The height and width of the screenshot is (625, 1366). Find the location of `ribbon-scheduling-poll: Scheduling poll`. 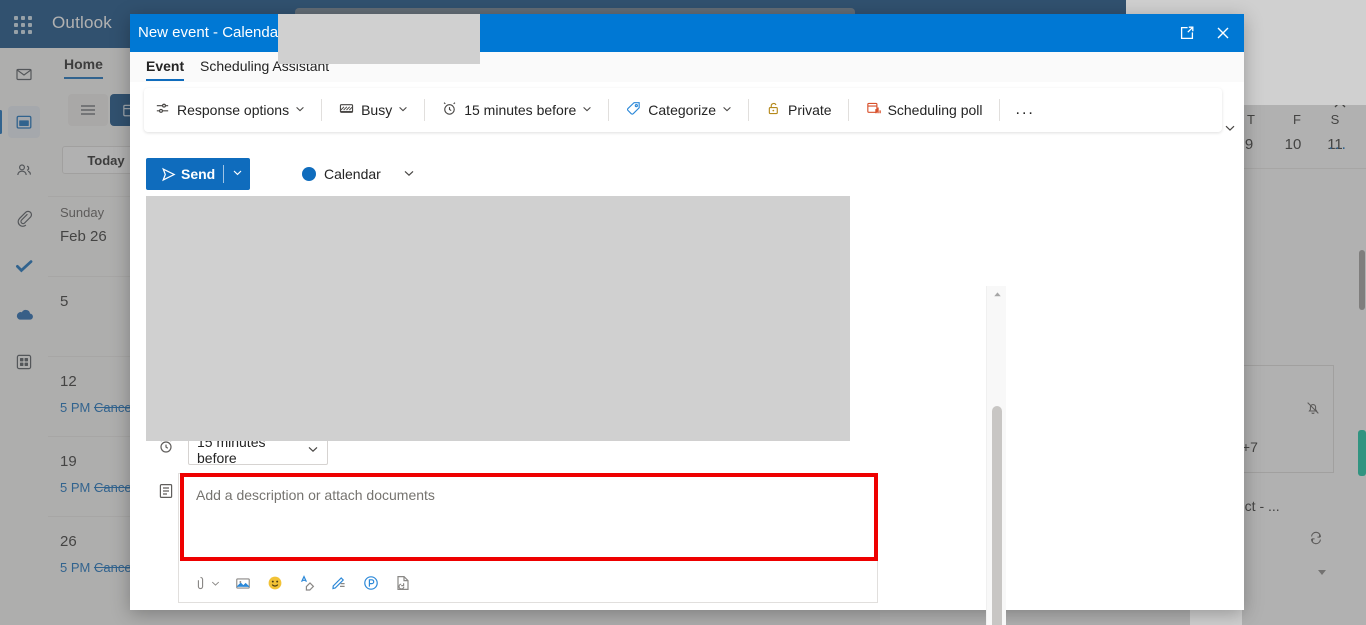

ribbon-scheduling-poll: Scheduling poll is located at coordinates (924, 110).